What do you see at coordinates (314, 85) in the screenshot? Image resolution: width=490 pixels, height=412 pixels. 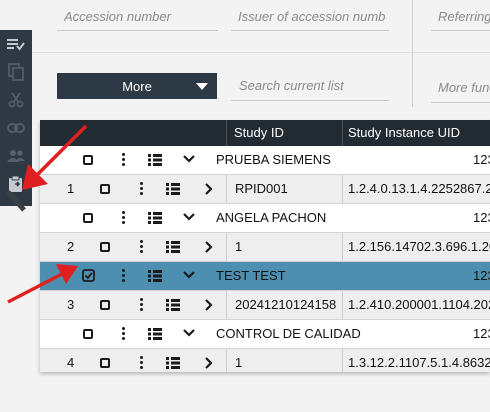 I see `search-current-list-input: Search current list` at bounding box center [314, 85].